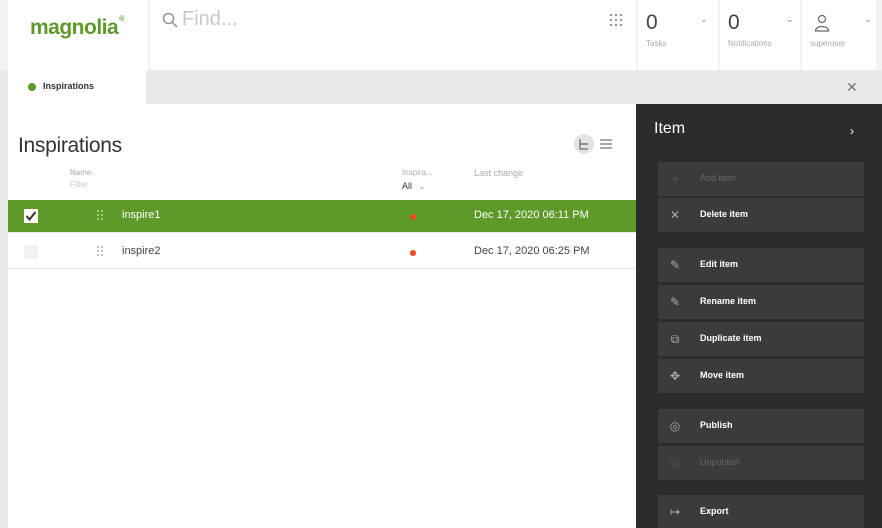 The image size is (882, 528). I want to click on tab-bar: Inspirations ✕, so click(441, 87).